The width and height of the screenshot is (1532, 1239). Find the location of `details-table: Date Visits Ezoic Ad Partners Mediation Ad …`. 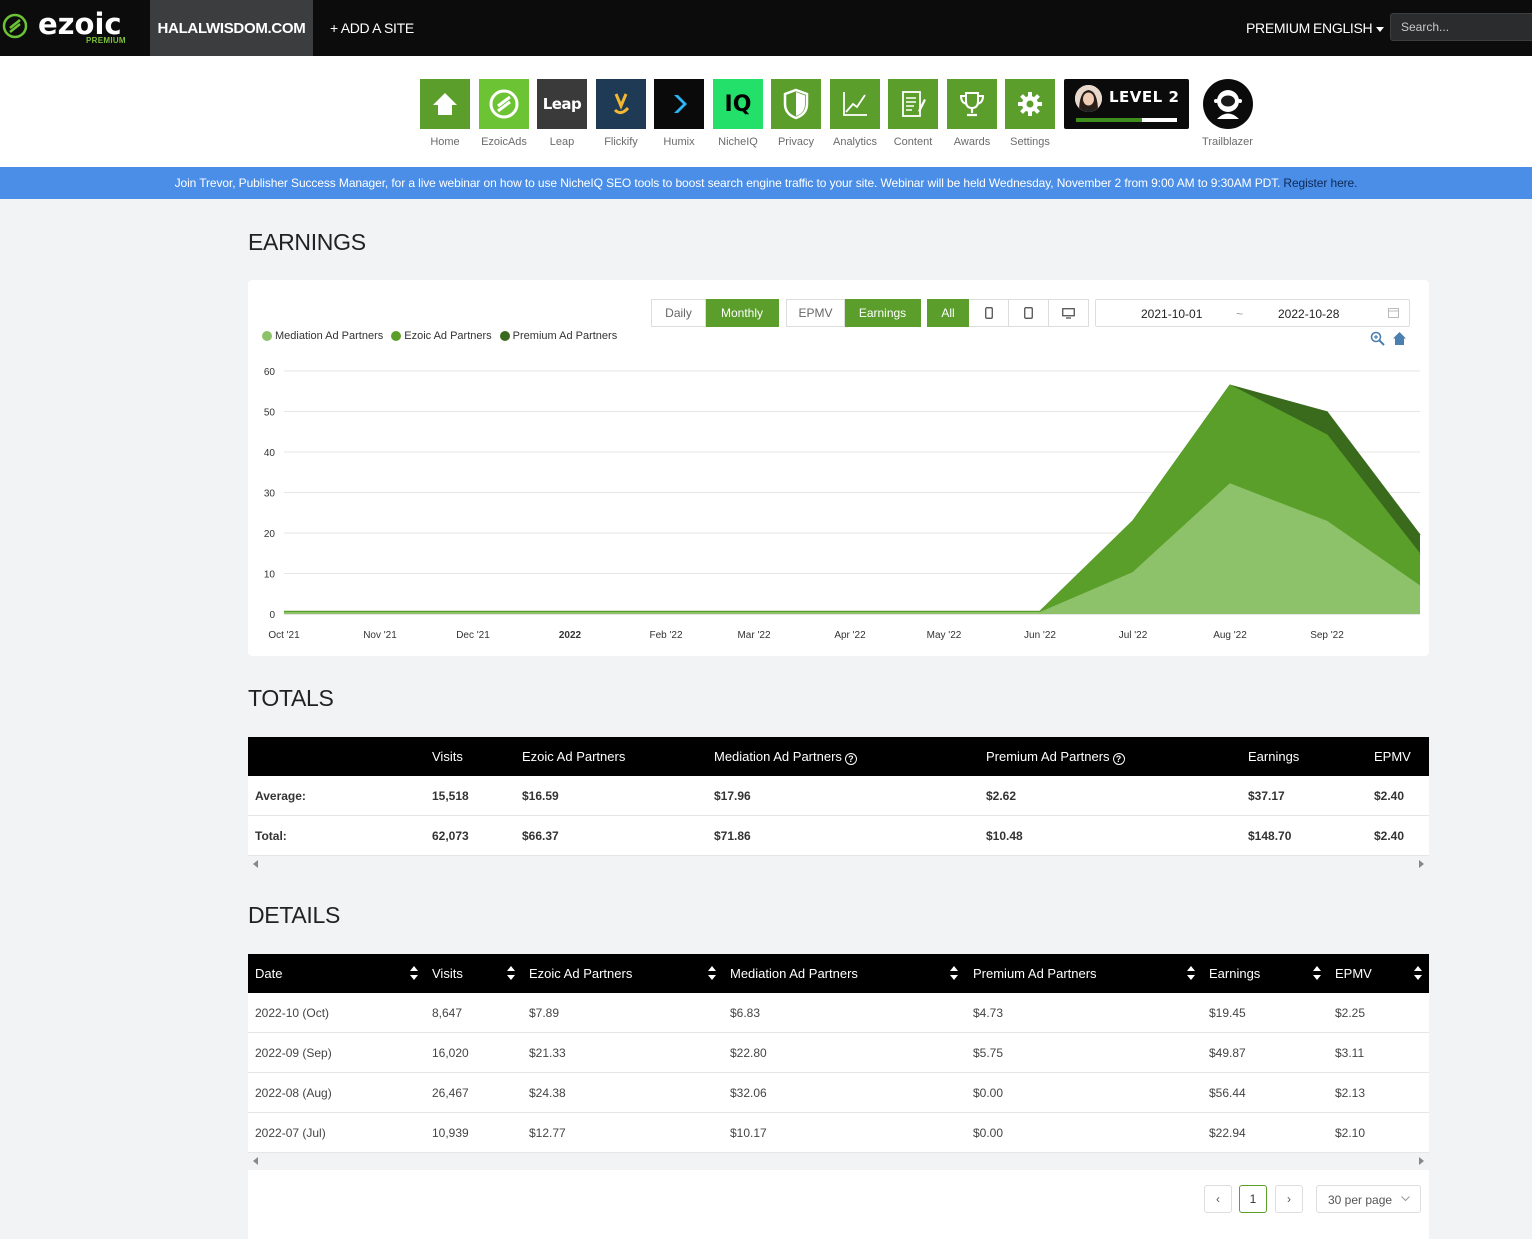

details-table: Date Visits Ezoic Ad Partners Mediation Ad … is located at coordinates (838, 1062).